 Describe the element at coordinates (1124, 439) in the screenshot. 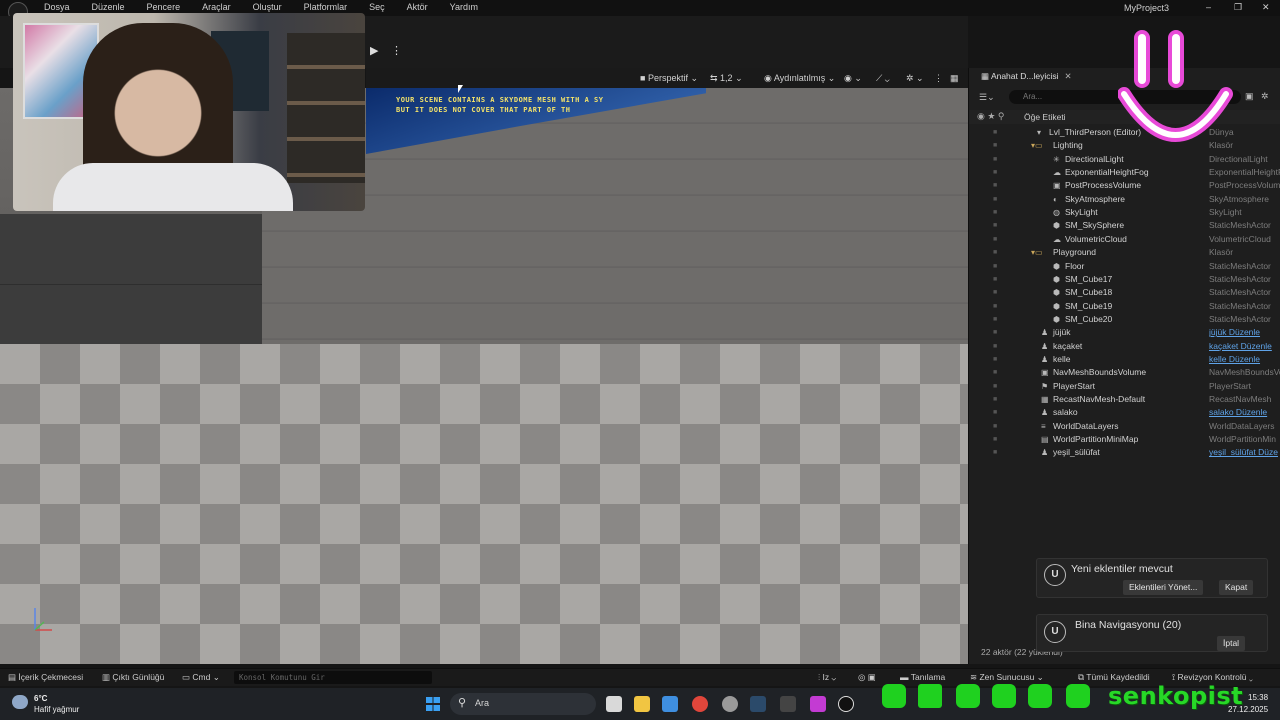

I see `outliner-row: ■ ▤ WorldPartitionMiniMap WorldPartitionMin` at that location.